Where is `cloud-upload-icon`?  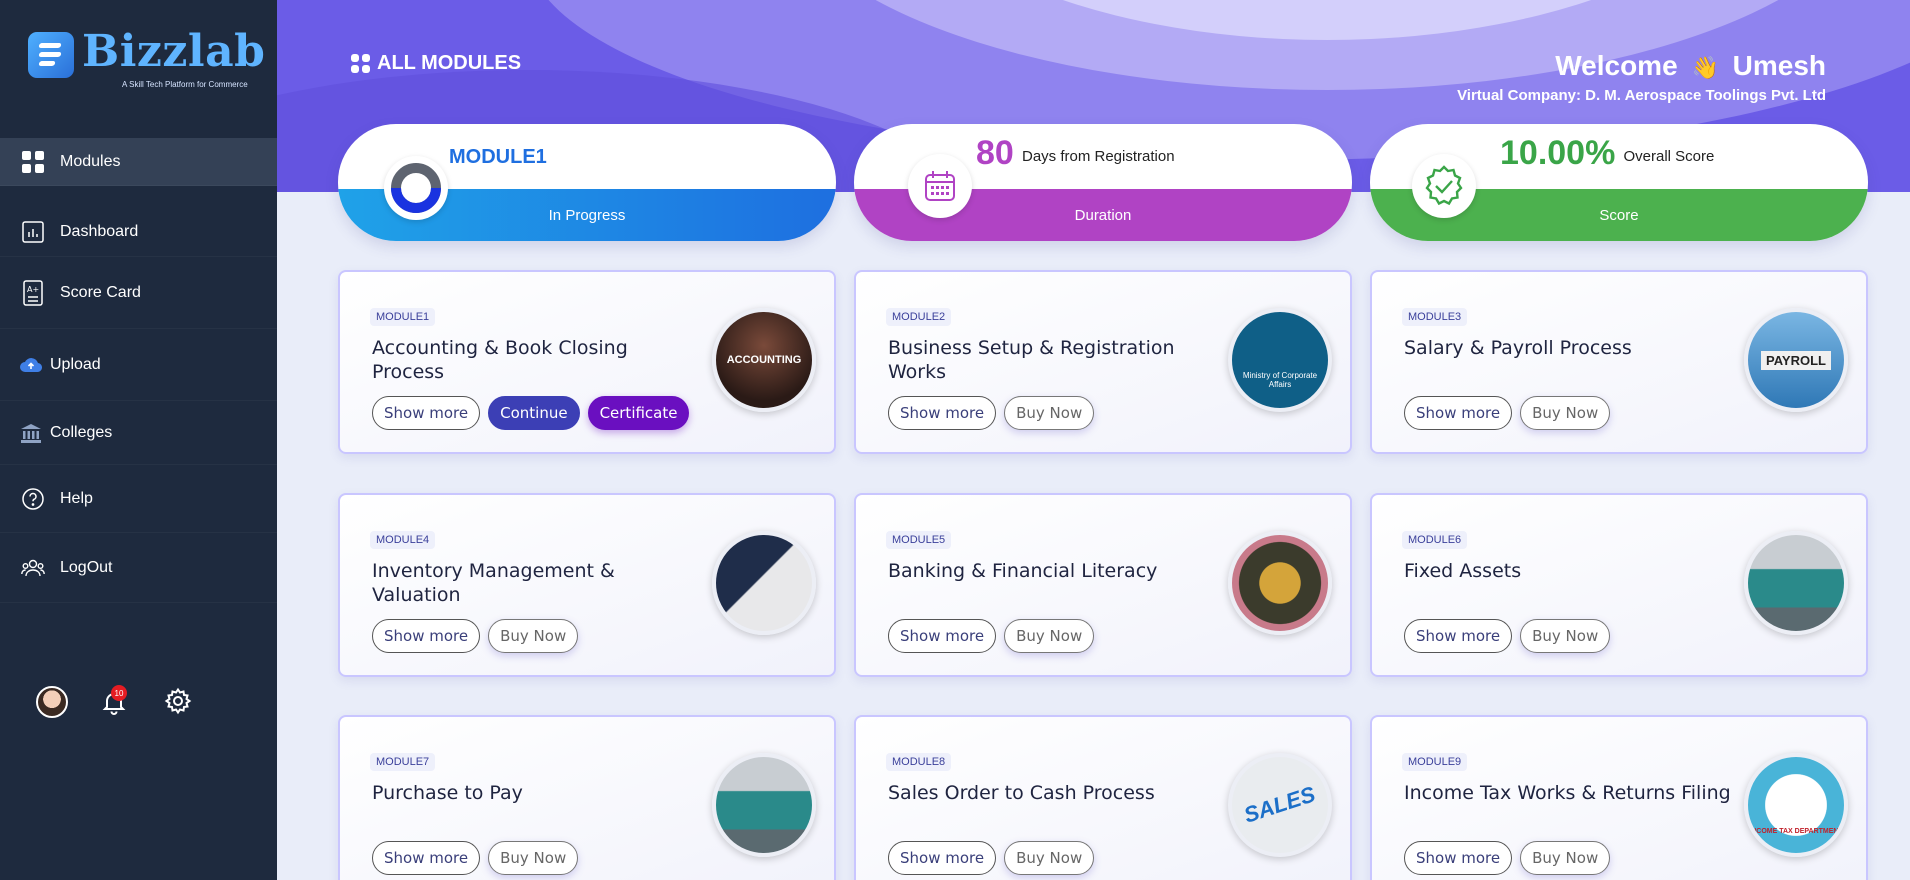 cloud-upload-icon is located at coordinates (31, 365).